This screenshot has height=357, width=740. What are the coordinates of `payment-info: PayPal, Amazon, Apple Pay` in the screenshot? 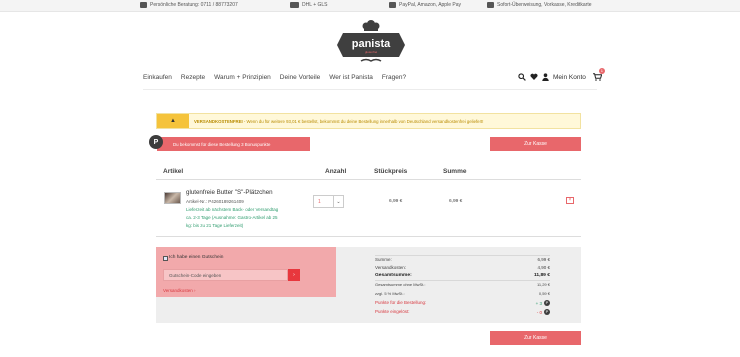 It's located at (425, 5).